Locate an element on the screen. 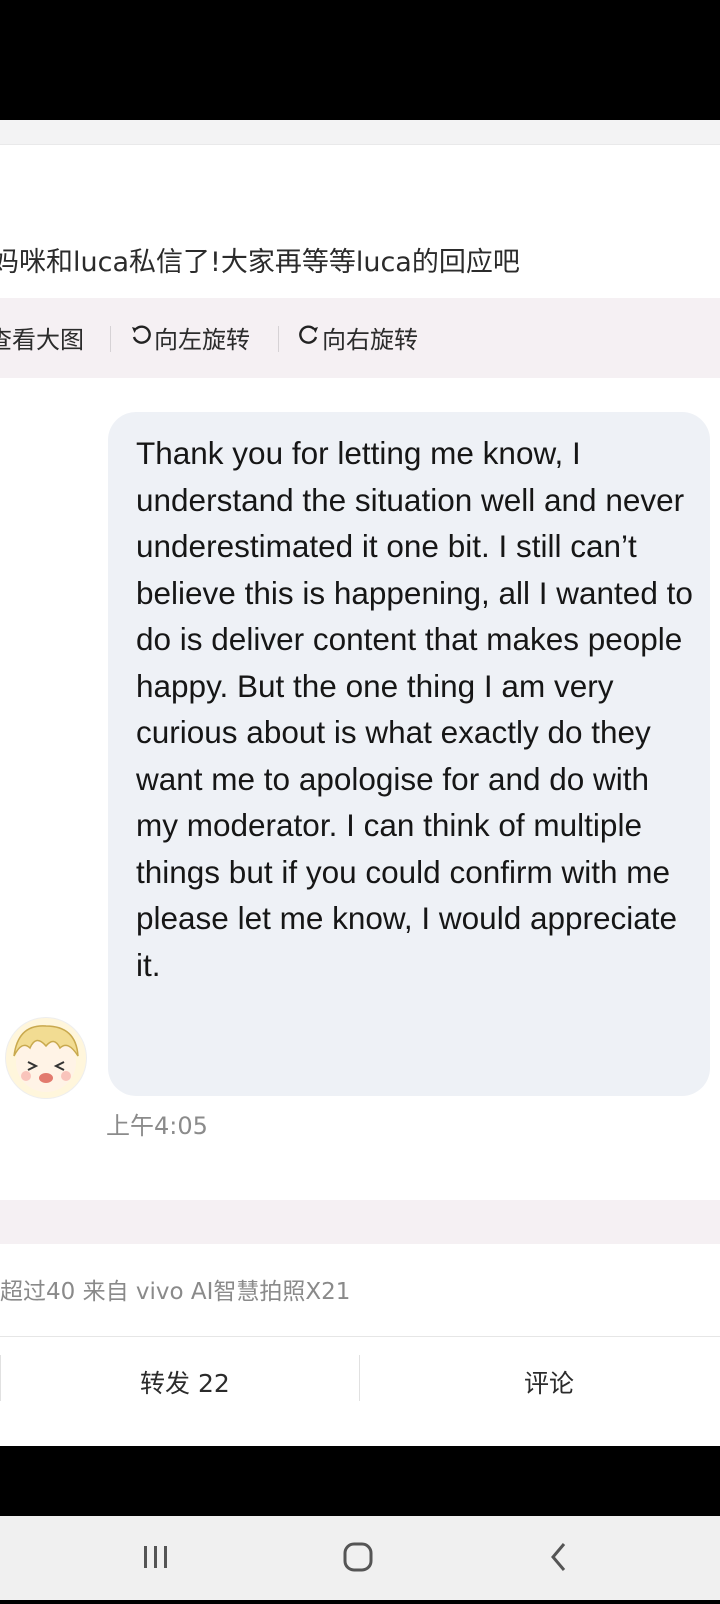 The height and width of the screenshot is (1604, 720). view-large-image-button: 查看大图 is located at coordinates (42, 337).